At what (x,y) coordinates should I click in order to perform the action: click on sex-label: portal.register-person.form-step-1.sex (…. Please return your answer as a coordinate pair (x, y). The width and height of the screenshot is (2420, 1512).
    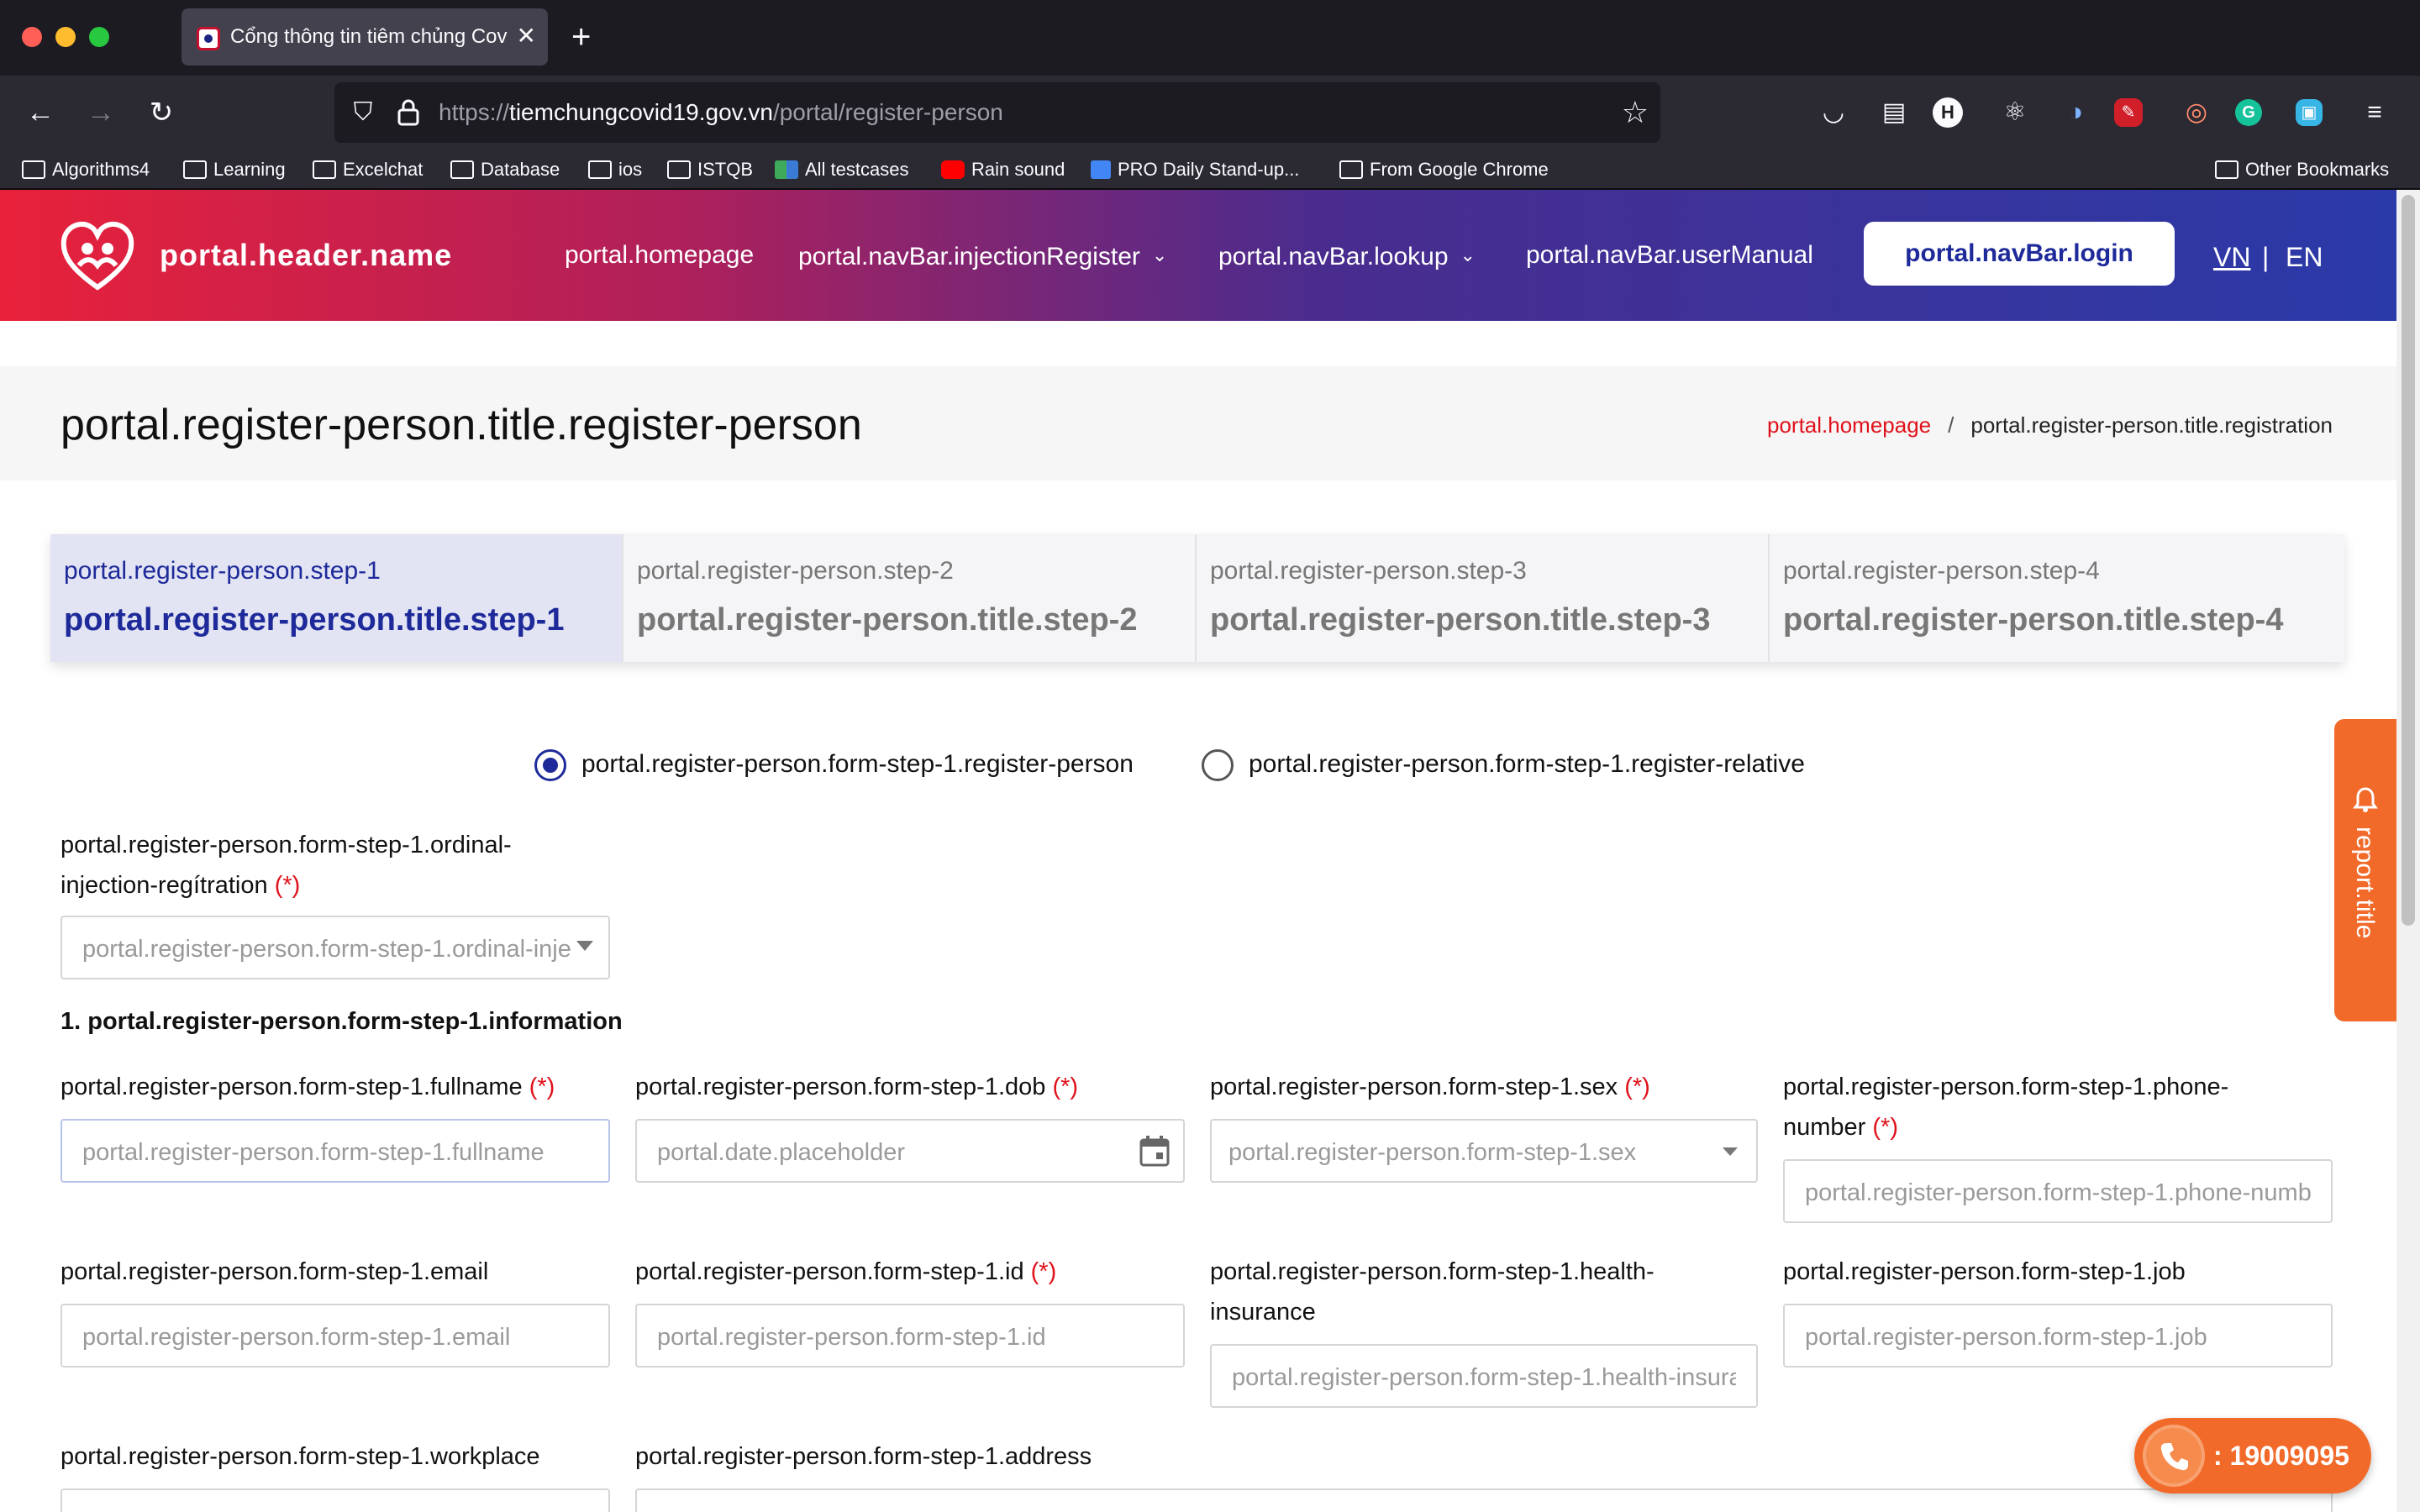
    Looking at the image, I should click on (1430, 1087).